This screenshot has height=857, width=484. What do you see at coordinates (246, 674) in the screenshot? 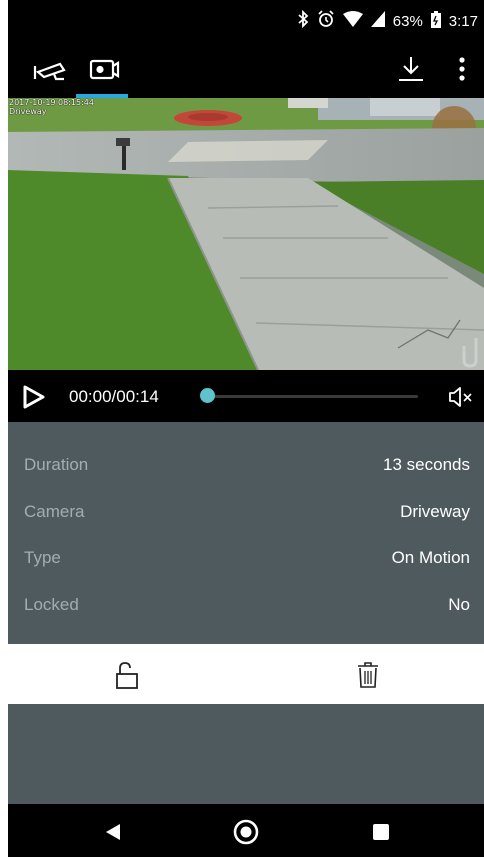
I see `action-bar` at bounding box center [246, 674].